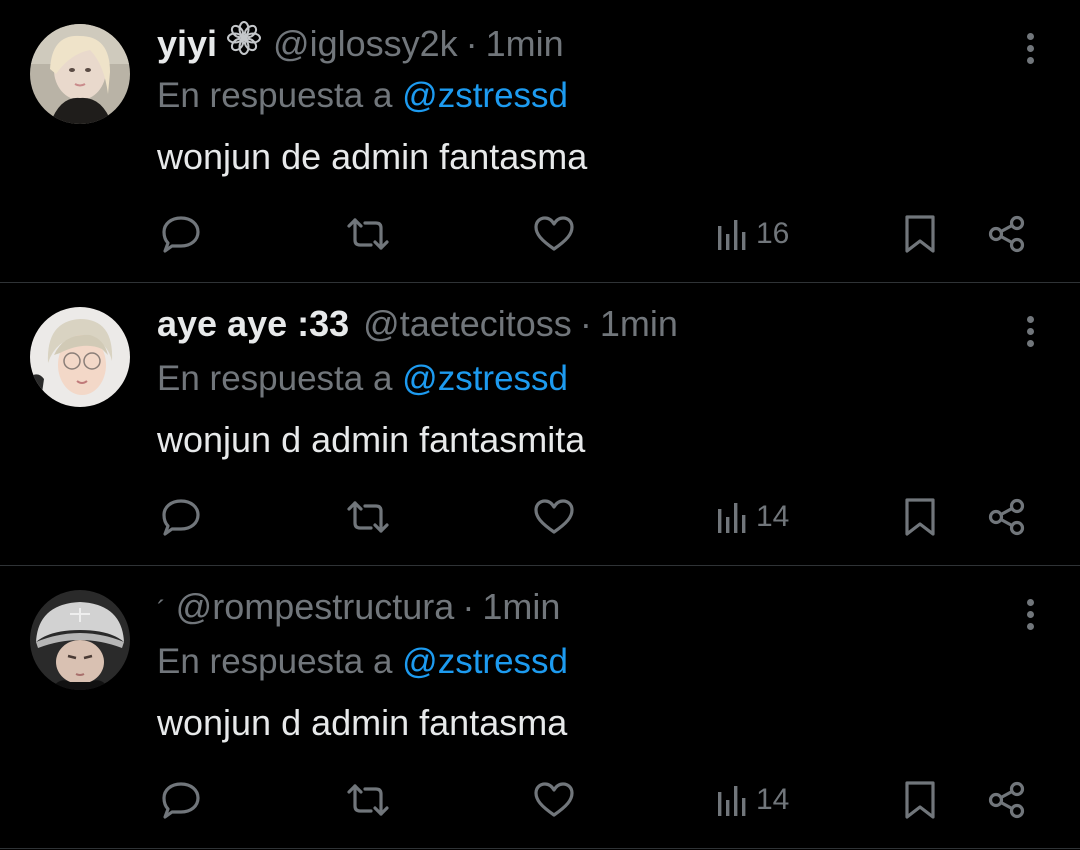 The height and width of the screenshot is (850, 1080). I want to click on divider, so click(540, 848).